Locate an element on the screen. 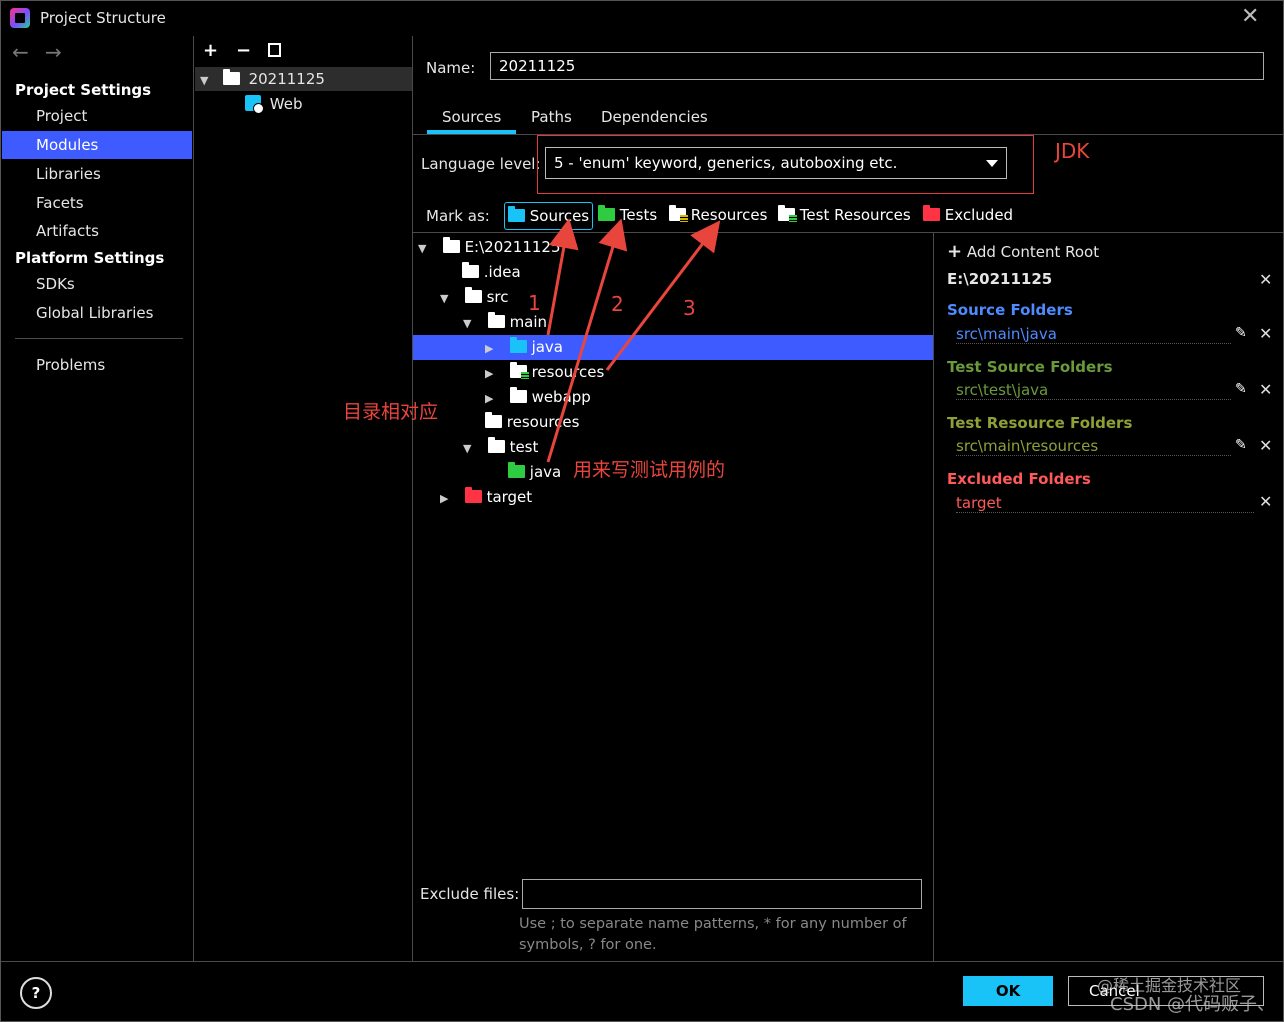  annotation-test-cases: 用来写测试用例的 is located at coordinates (649, 470).